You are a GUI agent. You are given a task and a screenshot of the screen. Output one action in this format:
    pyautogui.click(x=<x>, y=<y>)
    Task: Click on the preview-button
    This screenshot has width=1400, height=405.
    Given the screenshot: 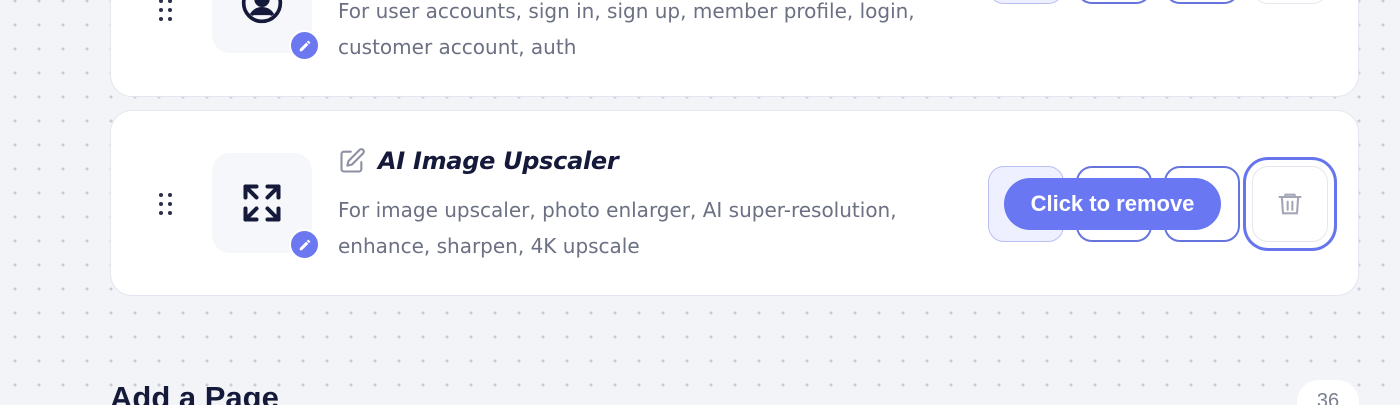 What is the action you would take?
    pyautogui.click(x=1202, y=2)
    